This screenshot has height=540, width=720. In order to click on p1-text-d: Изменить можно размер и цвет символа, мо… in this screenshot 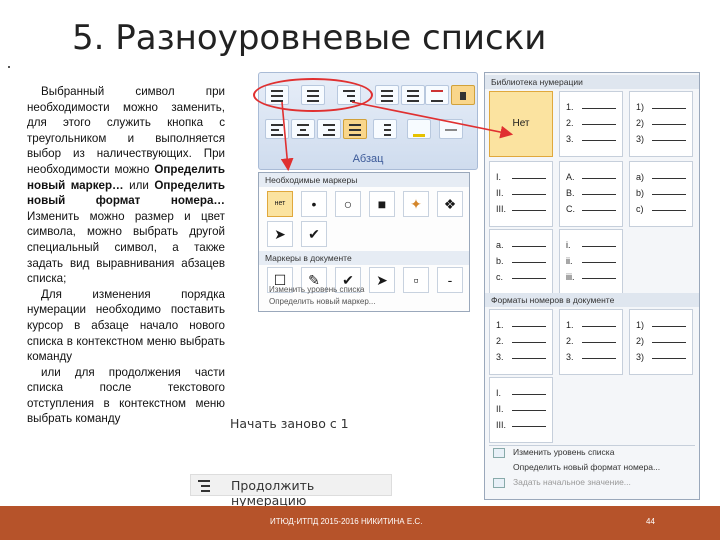, I will do `click(126, 247)`.